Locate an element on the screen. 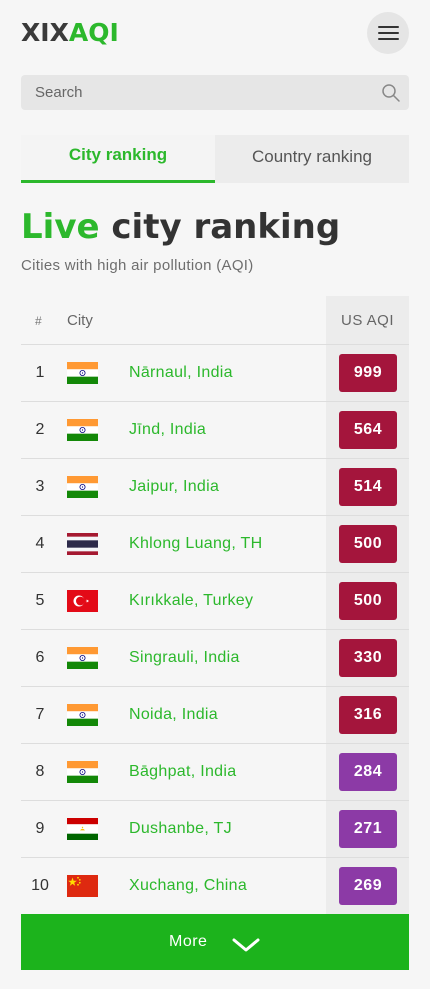 The height and width of the screenshot is (989, 430). table-row: 9 Dushanbe, TJ 271 is located at coordinates (215, 829).